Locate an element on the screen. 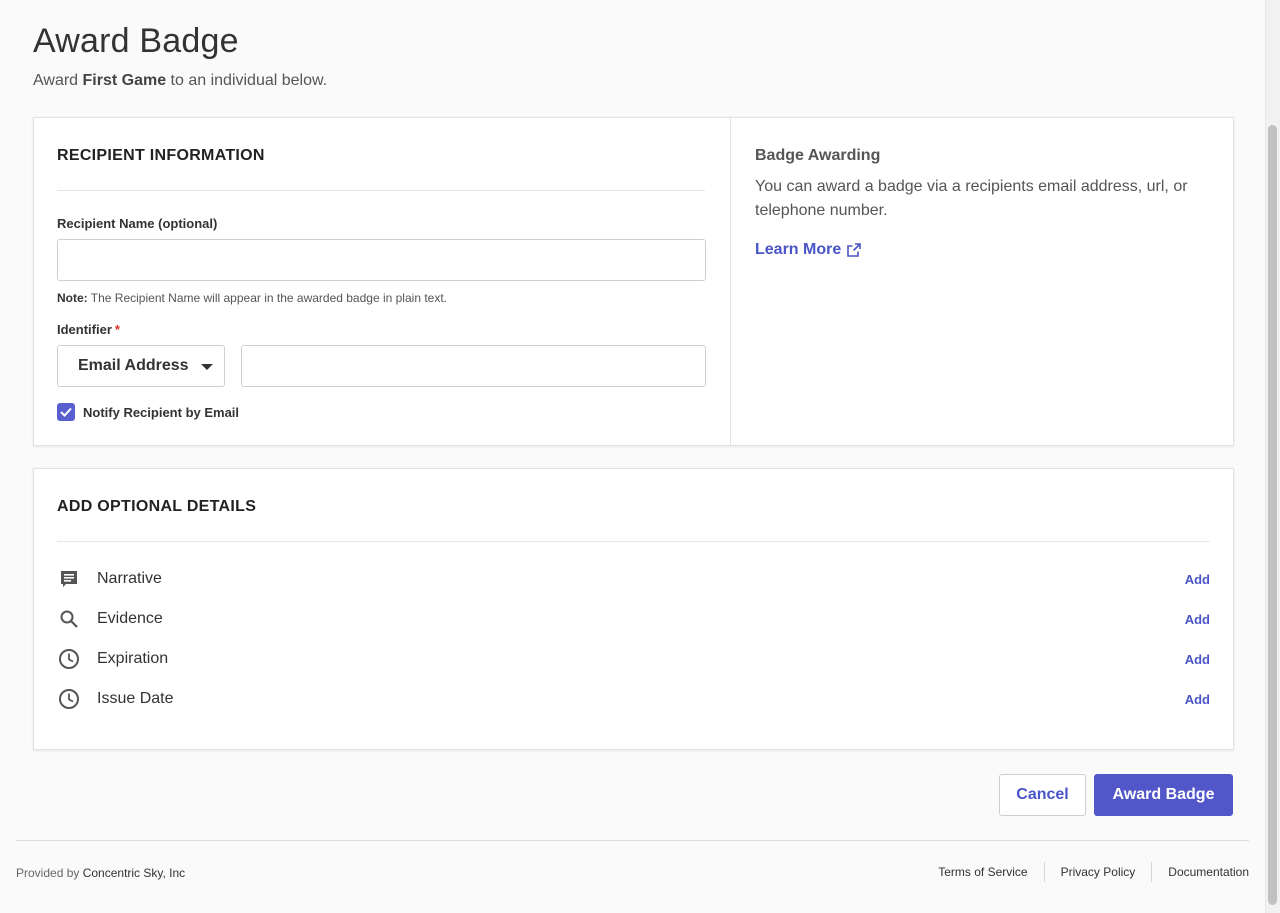 The image size is (1280, 913). footer-provided-by: Provided by Concentric Sky, Inc is located at coordinates (100, 873).